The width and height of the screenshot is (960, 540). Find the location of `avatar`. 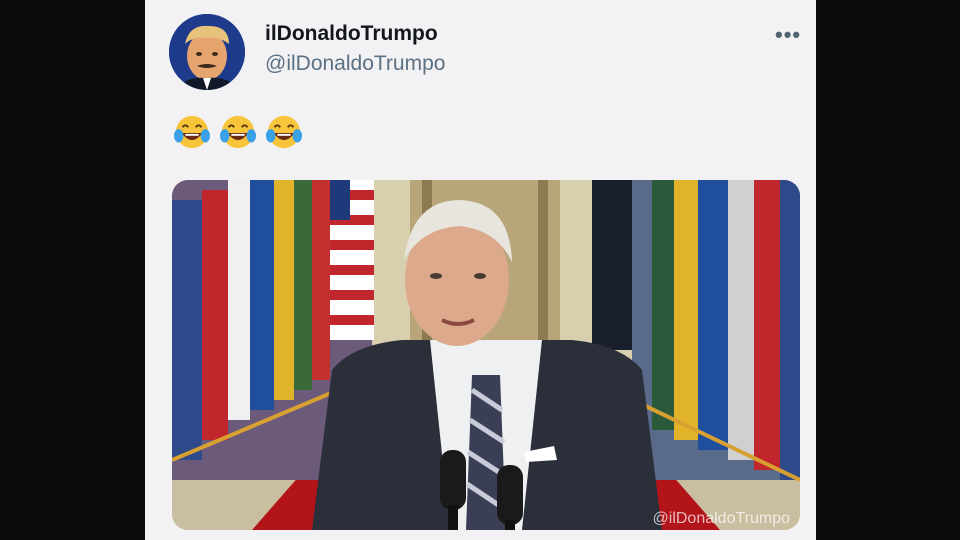

avatar is located at coordinates (207, 52).